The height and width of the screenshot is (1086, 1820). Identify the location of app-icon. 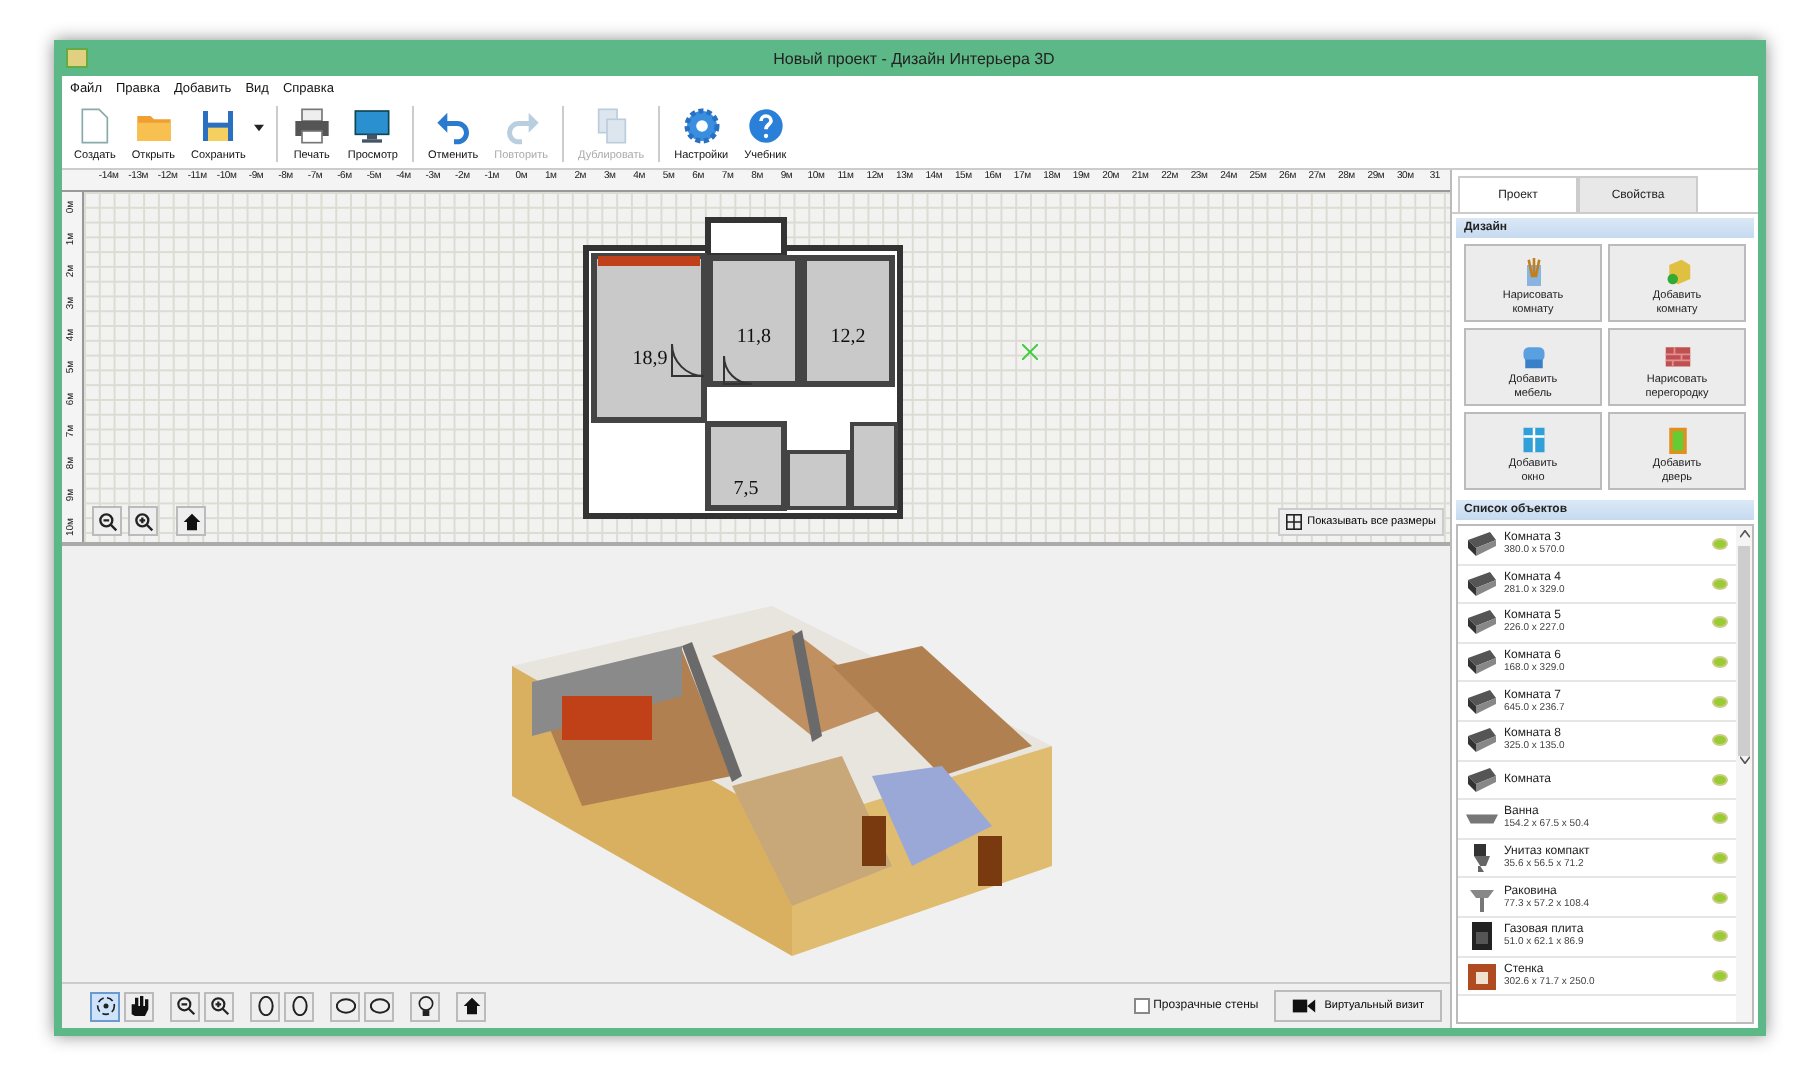
(77, 58).